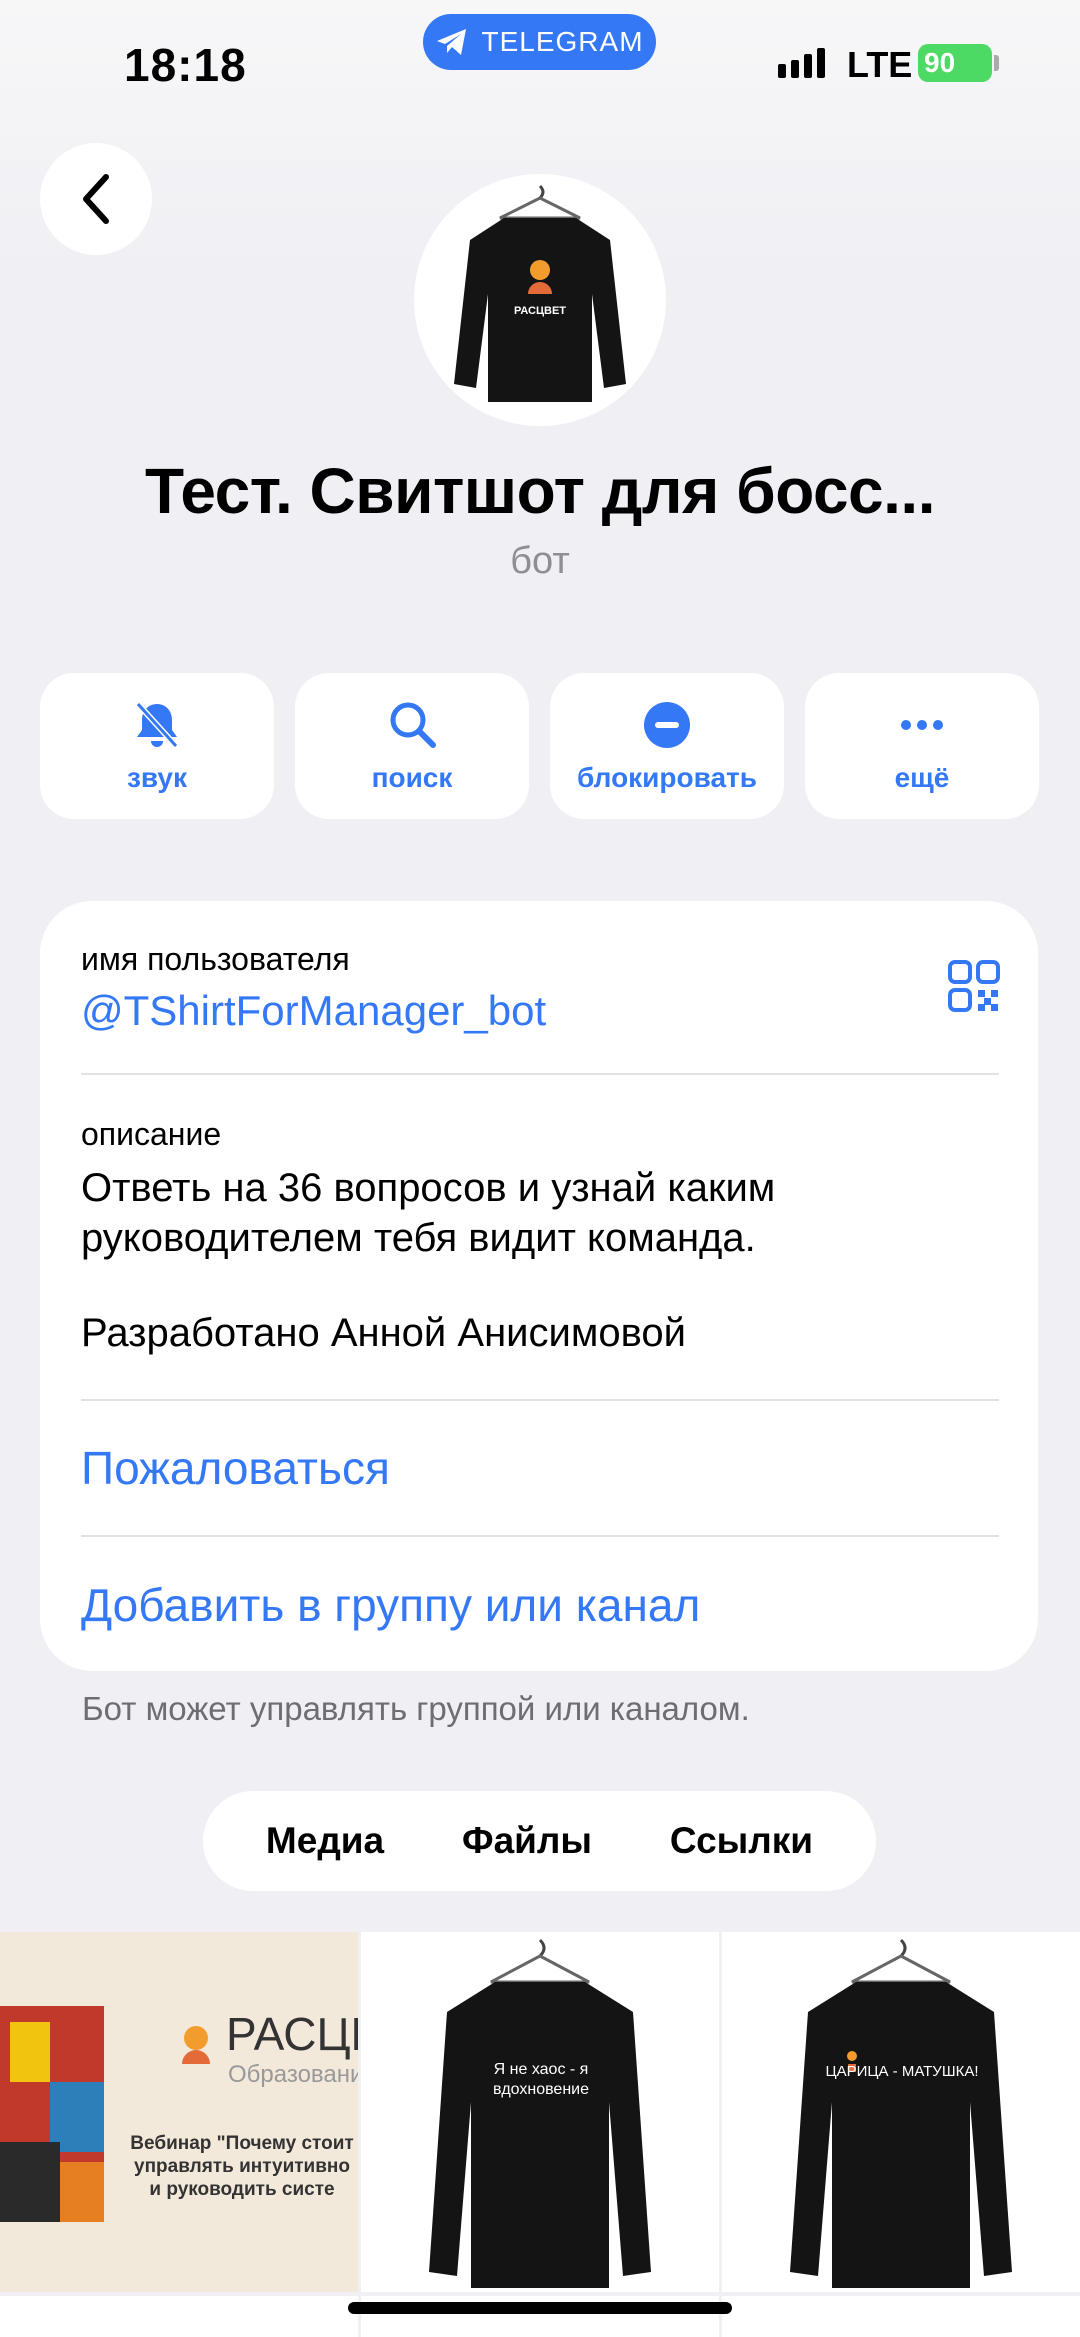 This screenshot has width=1080, height=2337. Describe the element at coordinates (540, 293) in the screenshot. I see `sweatshirt-image: РАСЦВЕТ` at that location.